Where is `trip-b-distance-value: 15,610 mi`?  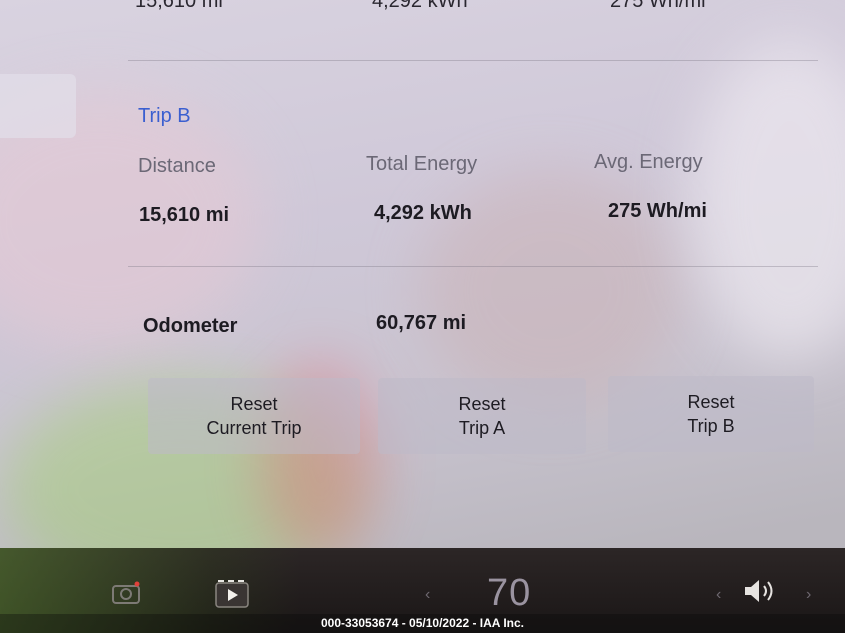 trip-b-distance-value: 15,610 mi is located at coordinates (184, 215).